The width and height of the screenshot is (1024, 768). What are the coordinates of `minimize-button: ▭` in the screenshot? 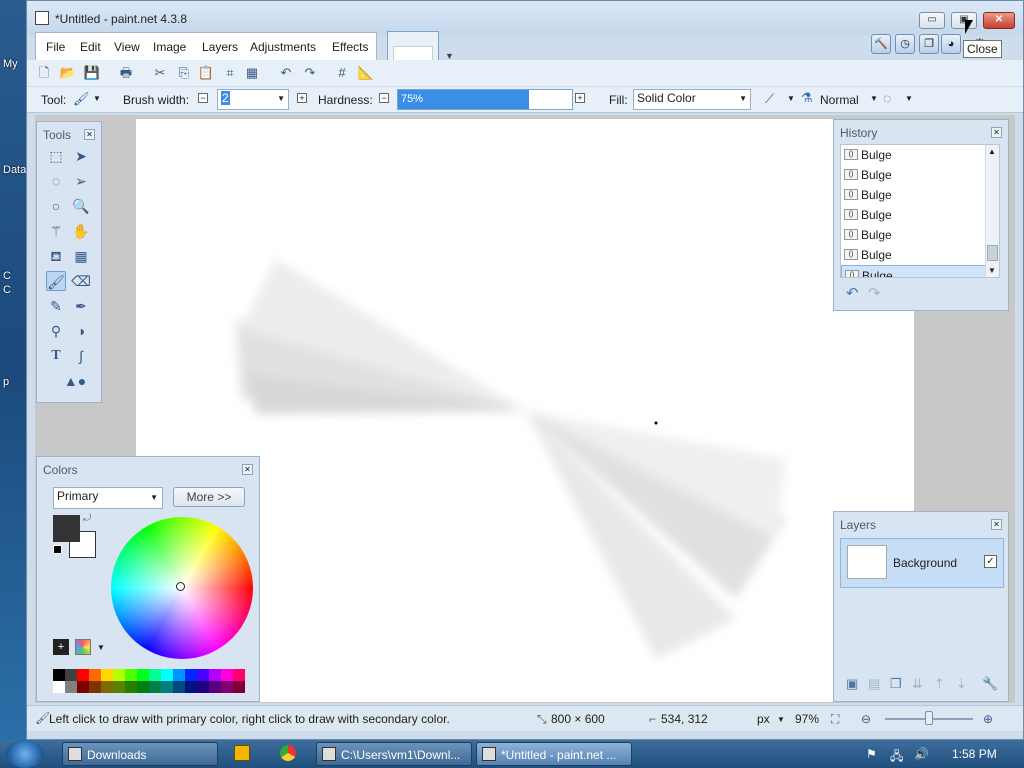 It's located at (932, 20).